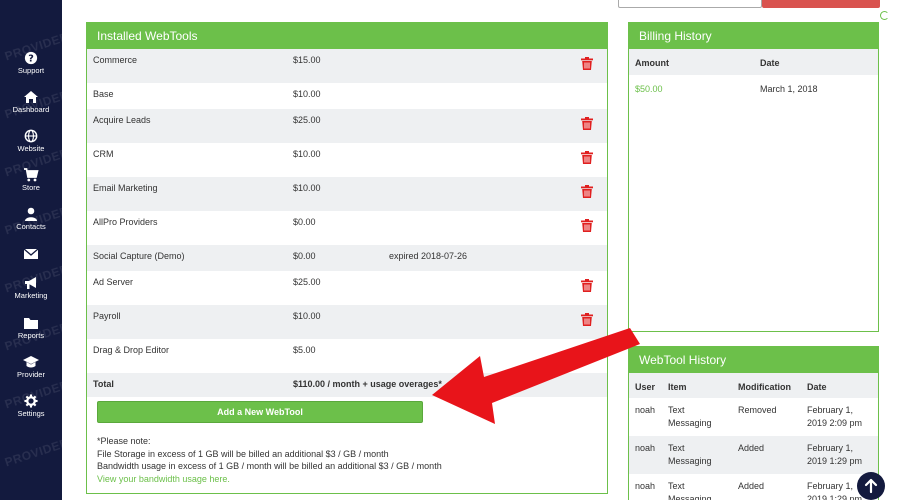  What do you see at coordinates (31, 187) in the screenshot?
I see `sidebar-item-label: Store` at bounding box center [31, 187].